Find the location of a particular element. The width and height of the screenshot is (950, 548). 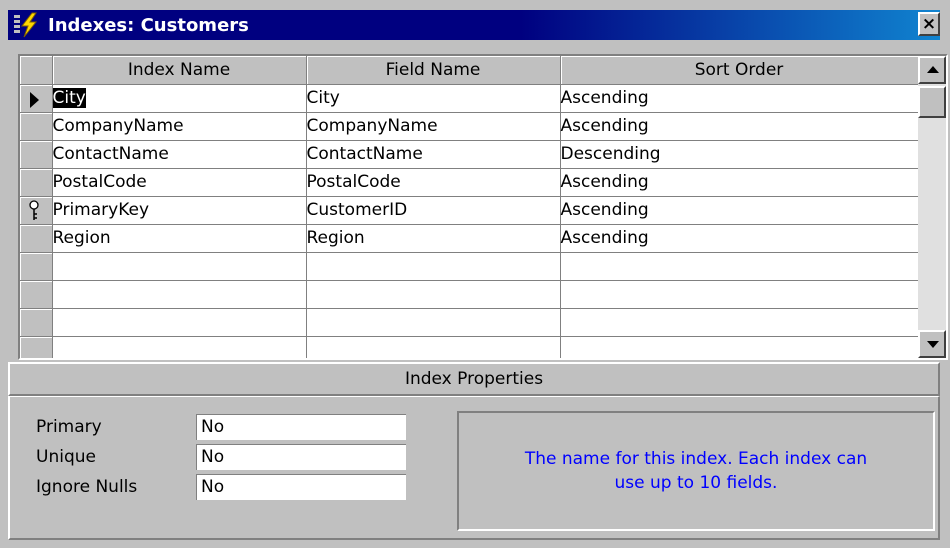

scroll-down-button is located at coordinates (932, 344).